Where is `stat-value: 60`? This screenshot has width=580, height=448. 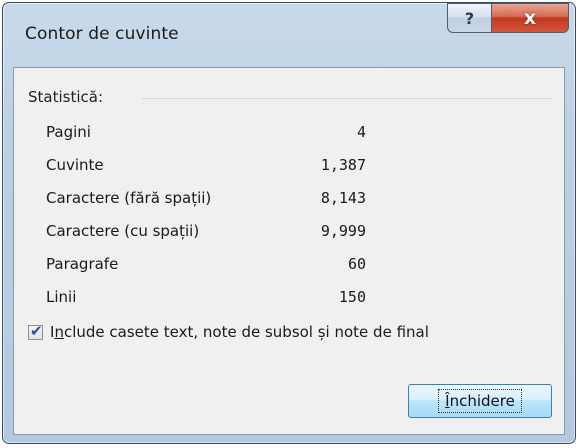 stat-value: 60 is located at coordinates (356, 264).